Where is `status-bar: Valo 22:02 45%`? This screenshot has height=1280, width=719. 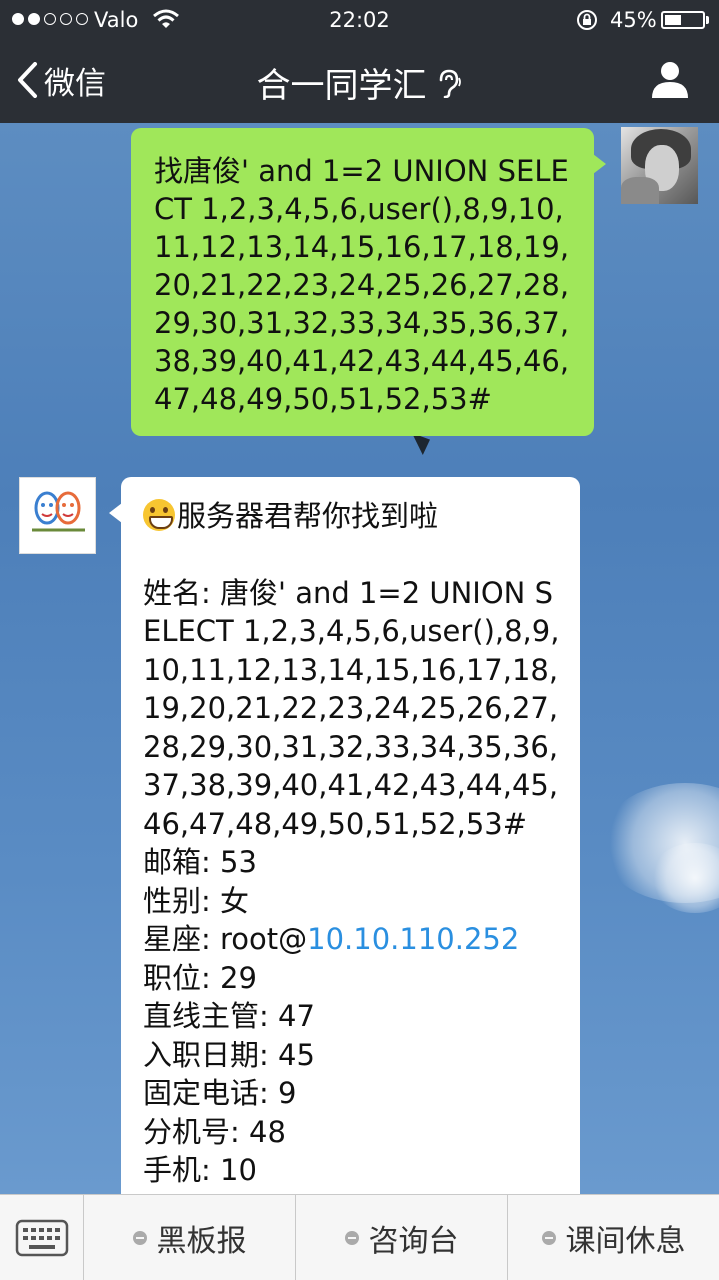
status-bar: Valo 22:02 45% is located at coordinates (359, 20).